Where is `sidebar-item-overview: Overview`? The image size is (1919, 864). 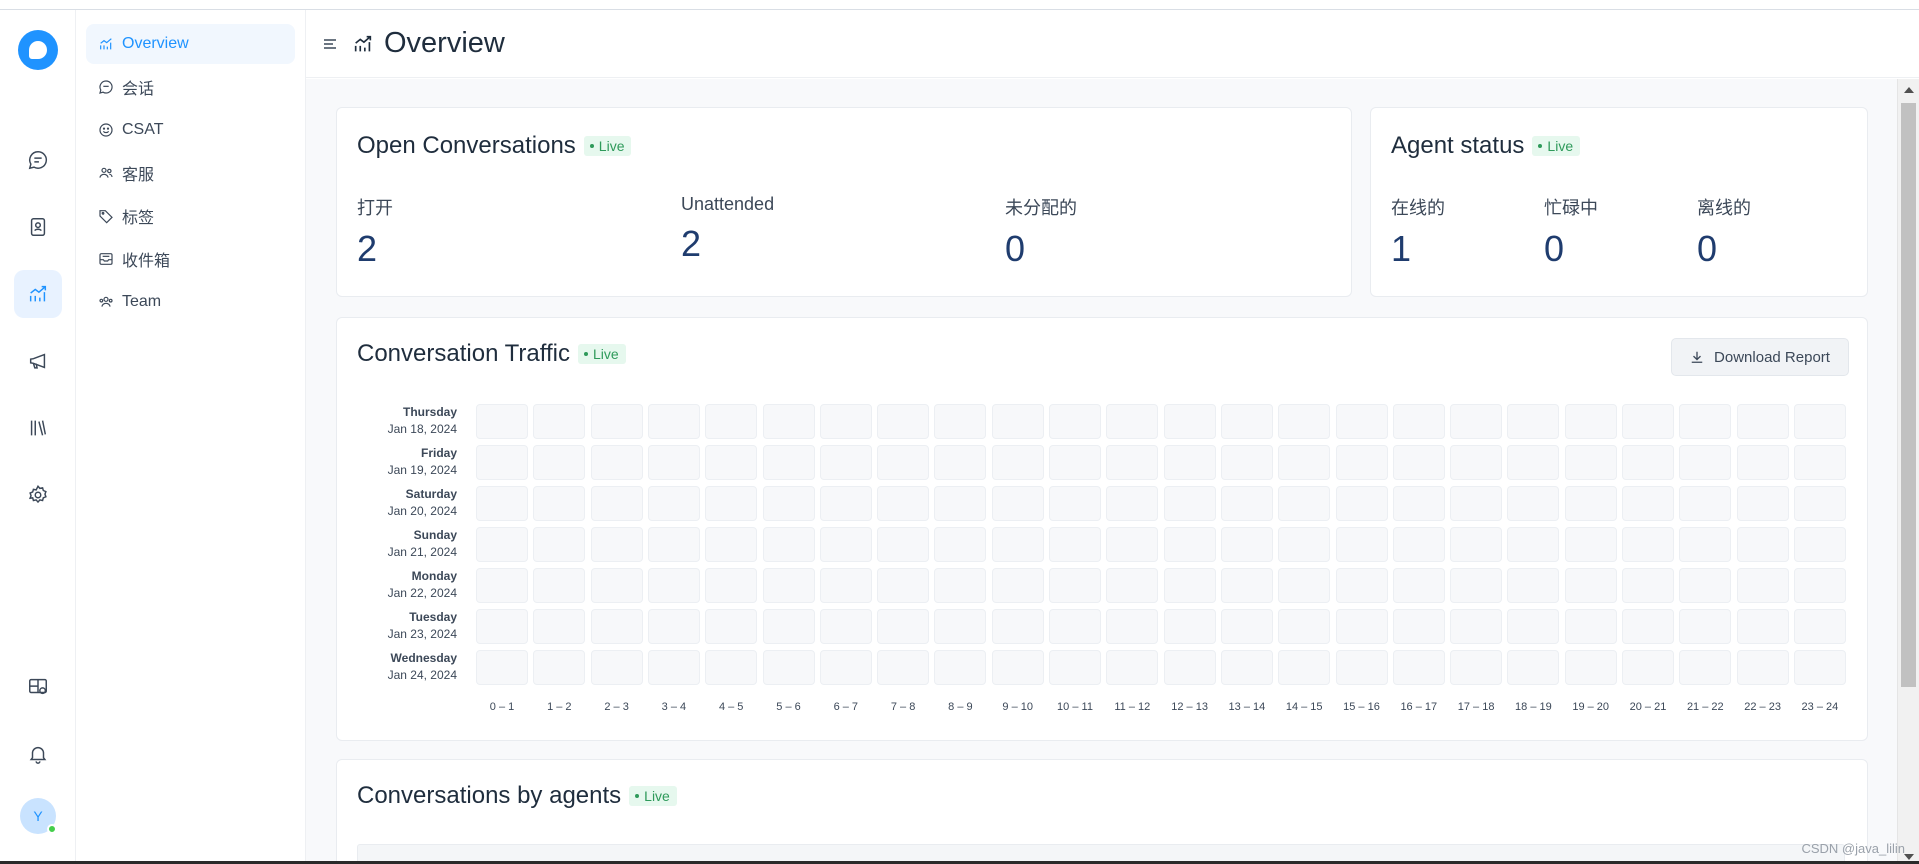
sidebar-item-overview: Overview is located at coordinates (190, 44).